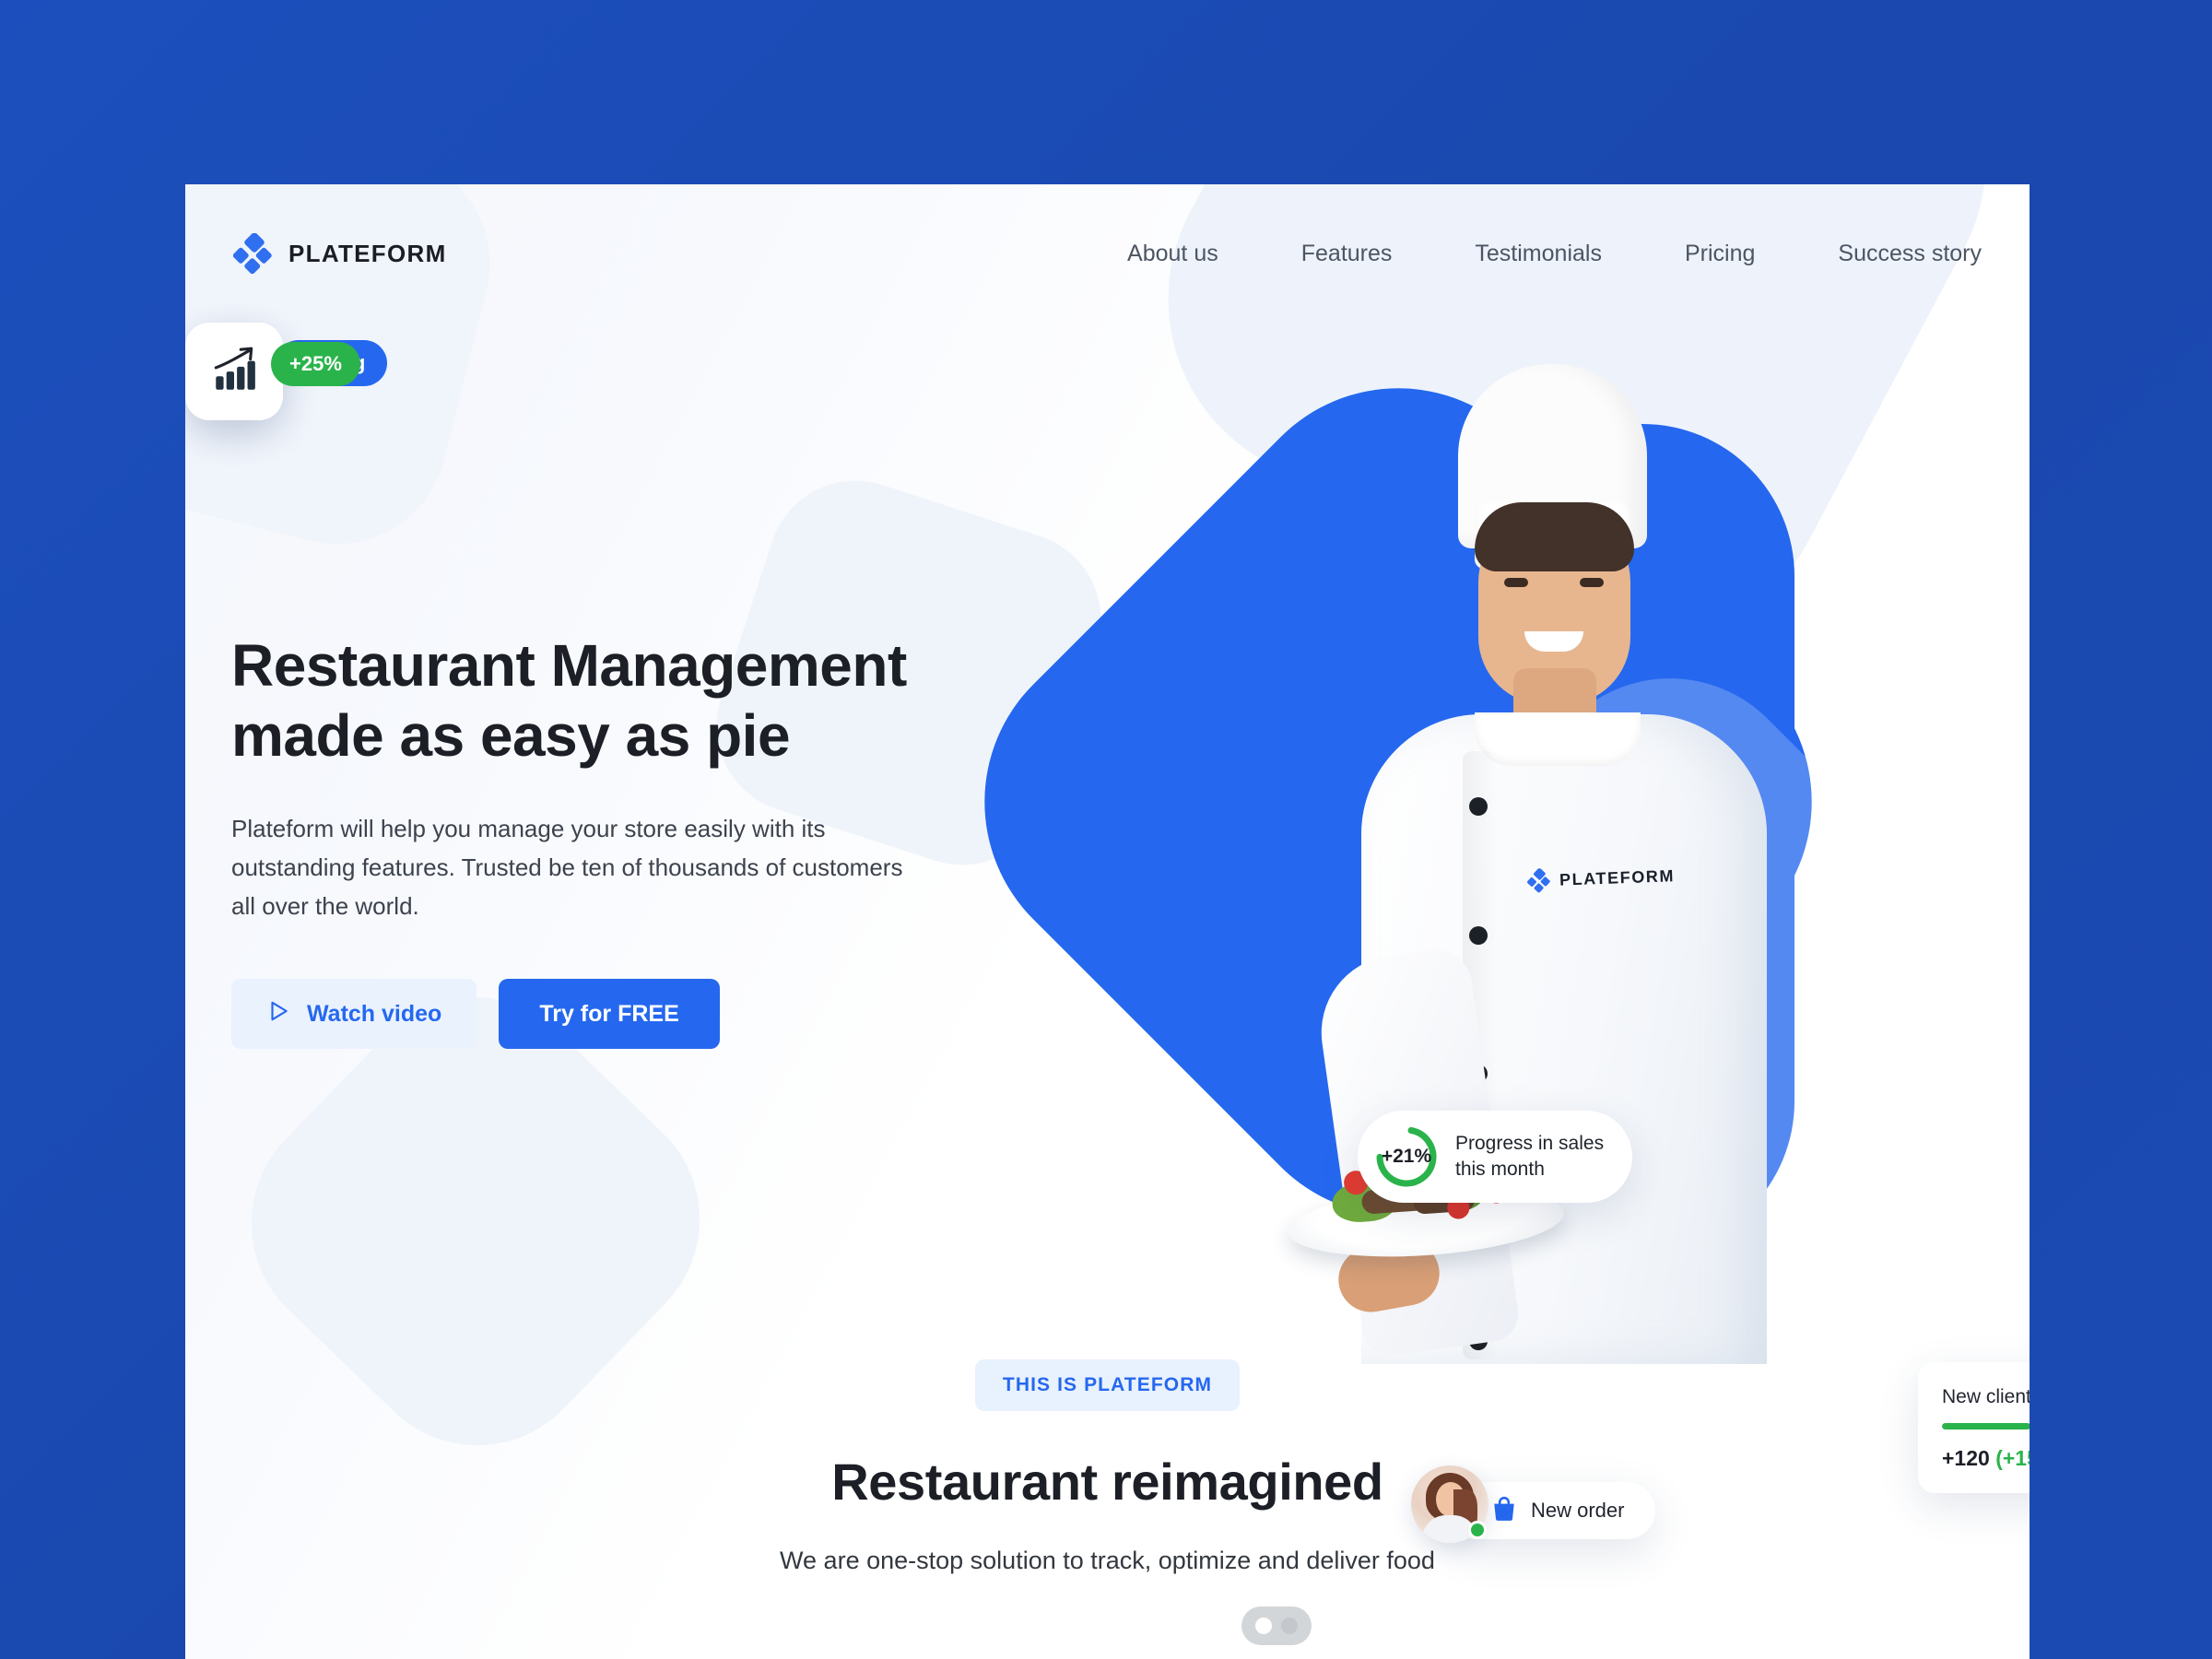  I want to click on nav-item-pricing: Pricing, so click(1719, 253).